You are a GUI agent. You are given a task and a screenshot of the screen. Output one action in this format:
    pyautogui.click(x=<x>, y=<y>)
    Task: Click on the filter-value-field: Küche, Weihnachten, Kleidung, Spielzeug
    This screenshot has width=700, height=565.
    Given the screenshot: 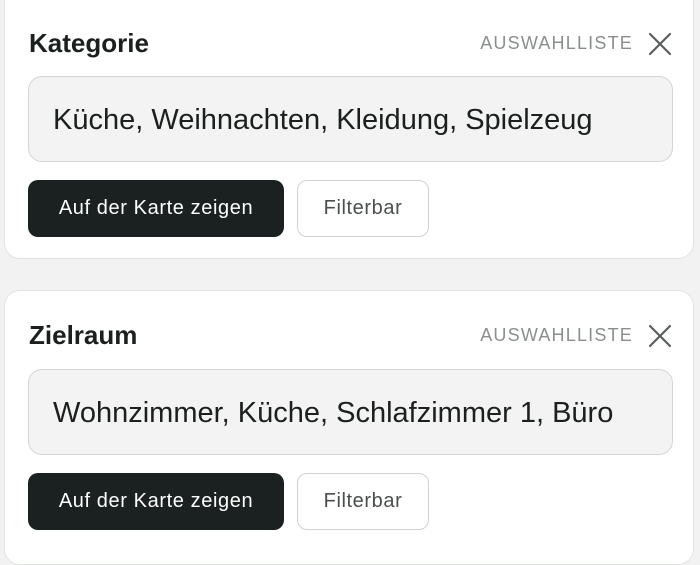 What is the action you would take?
    pyautogui.click(x=350, y=119)
    